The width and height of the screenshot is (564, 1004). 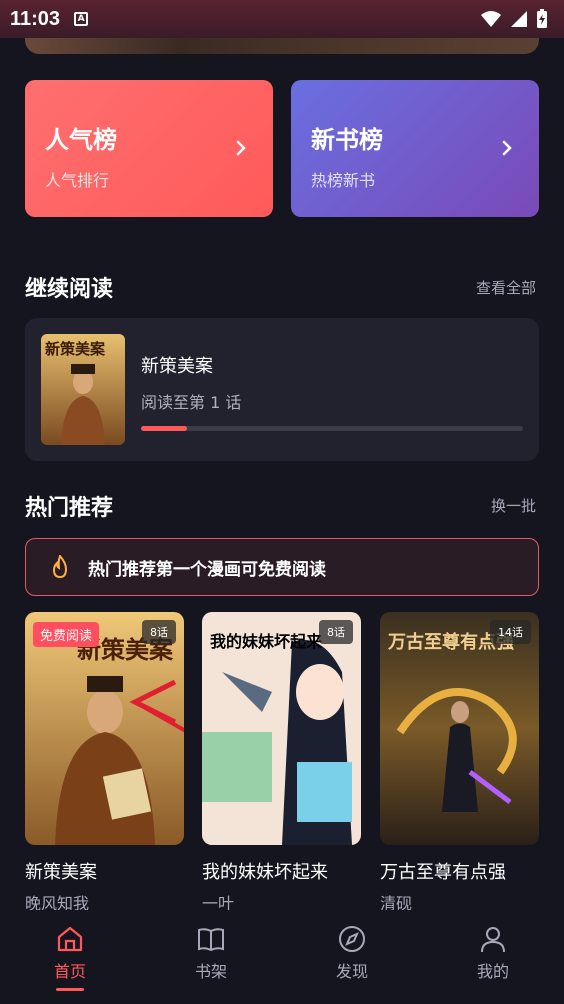 I want to click on reading-progress-bar, so click(x=332, y=428).